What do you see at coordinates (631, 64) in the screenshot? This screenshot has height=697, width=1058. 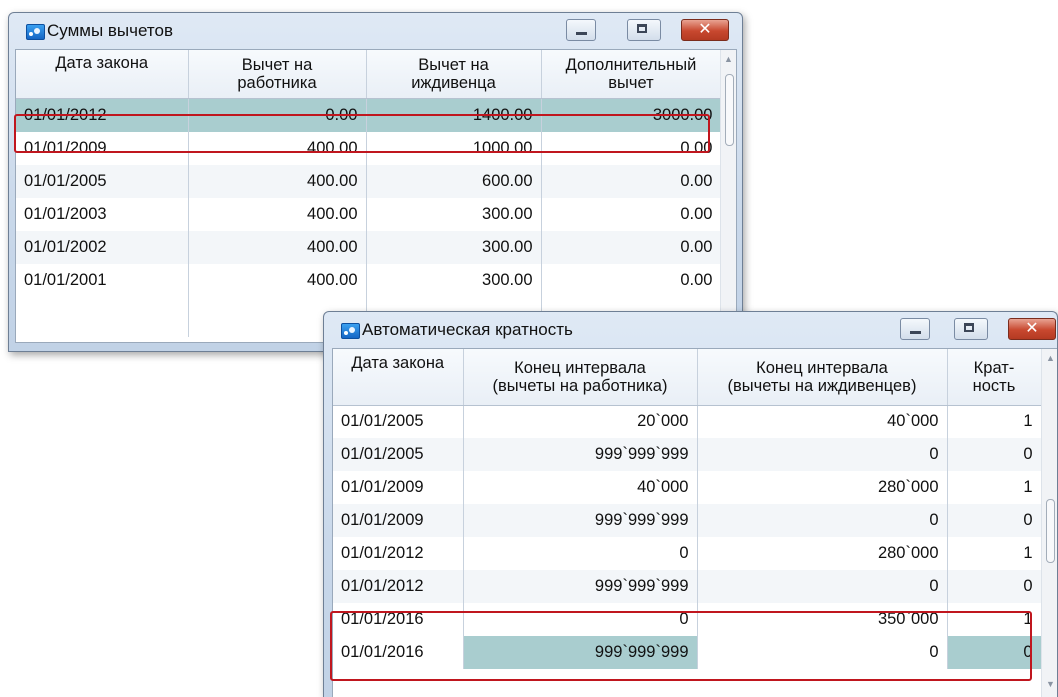 I see `header-additional-line1: Дополнительный` at bounding box center [631, 64].